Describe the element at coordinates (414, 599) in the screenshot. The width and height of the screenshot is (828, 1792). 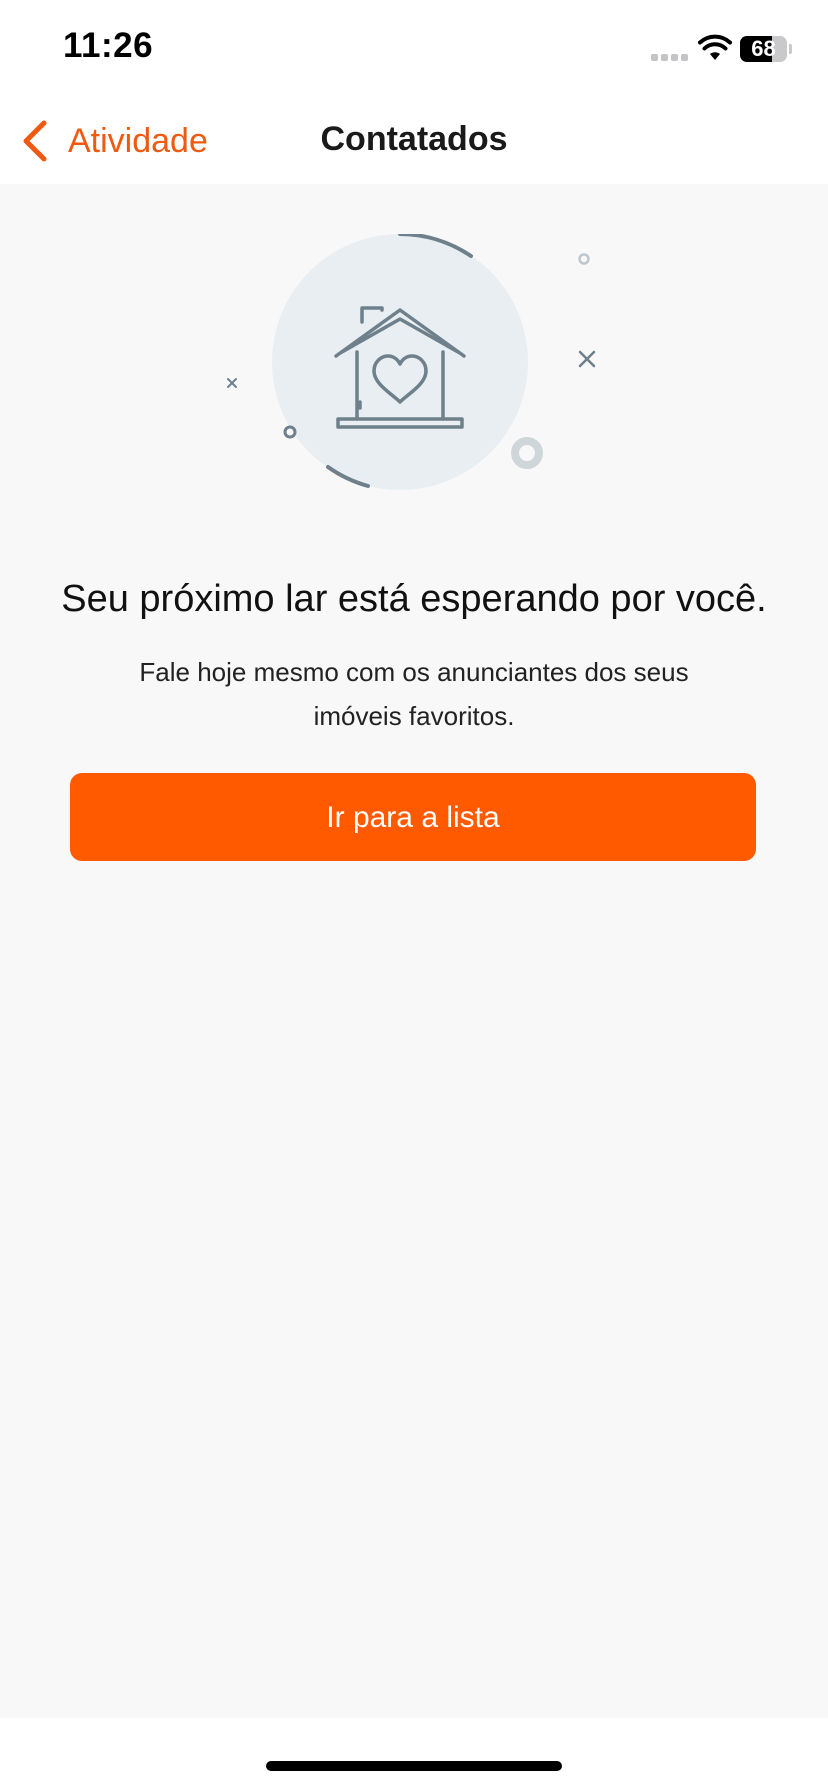
I see `empty-state-headline: Seu próximo lar está esperando por você.` at that location.